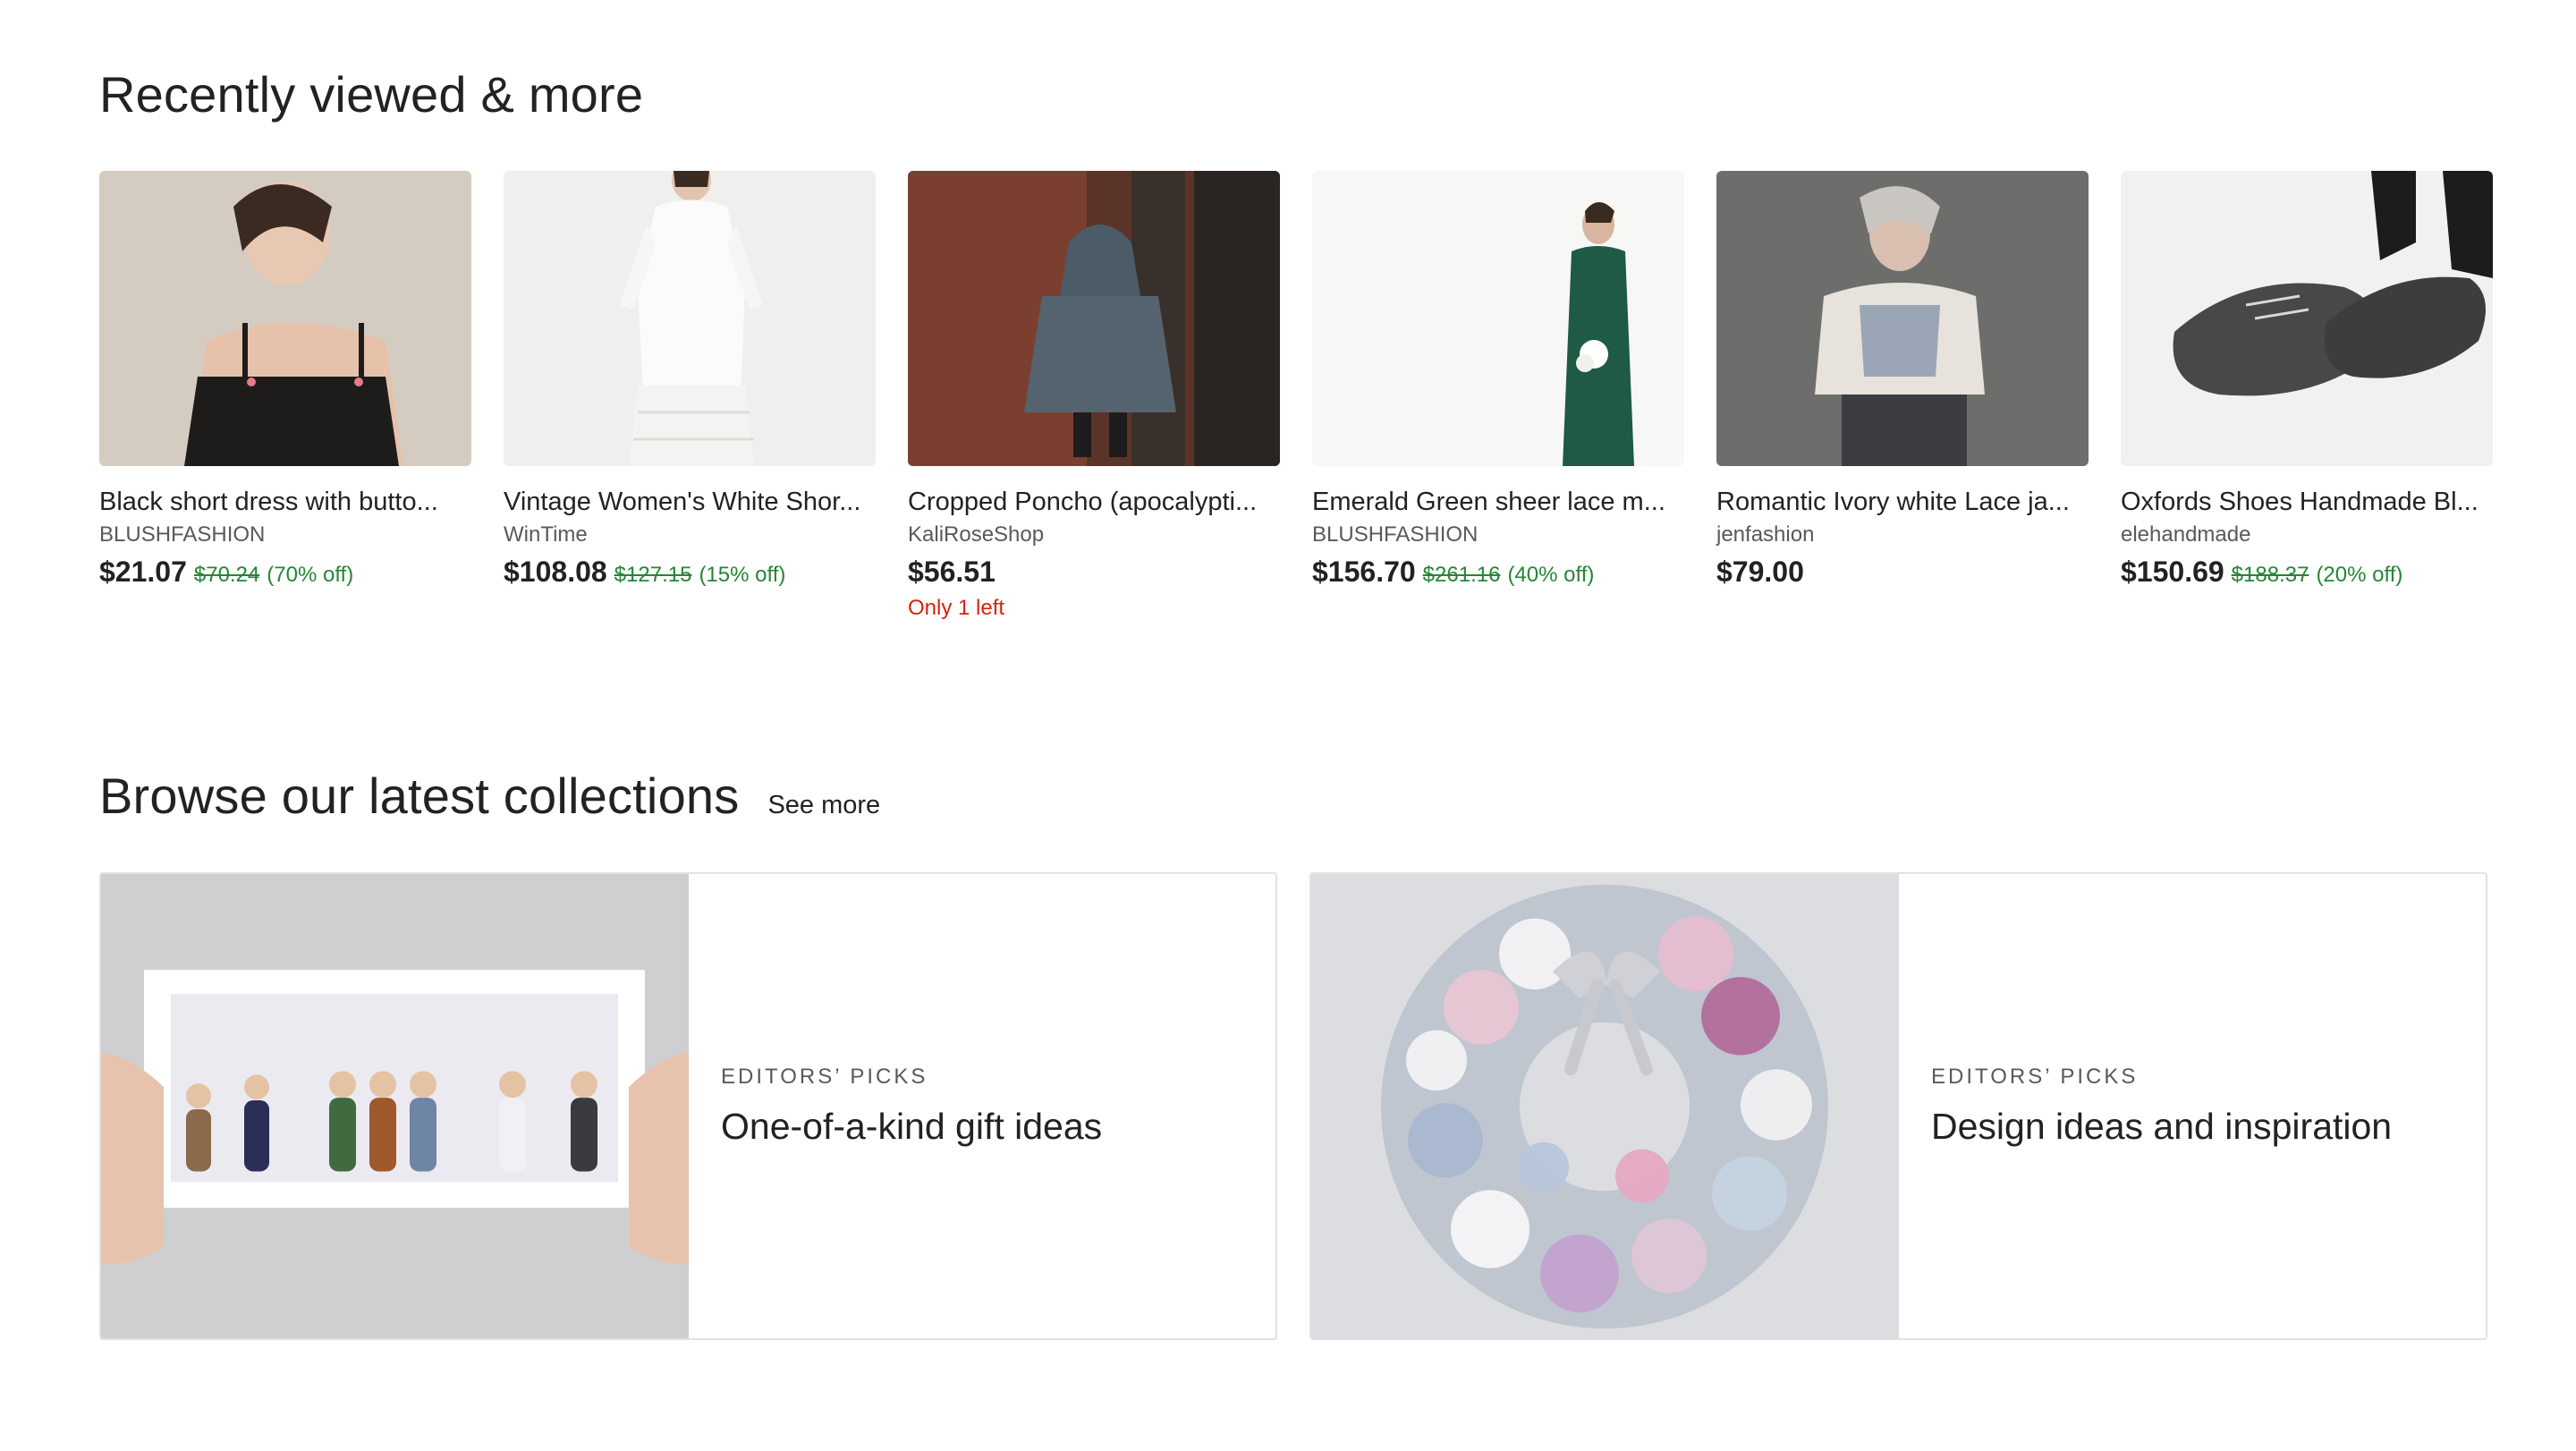 The width and height of the screenshot is (2576, 1451). What do you see at coordinates (2186, 534) in the screenshot?
I see `shop-name: elehandmade` at bounding box center [2186, 534].